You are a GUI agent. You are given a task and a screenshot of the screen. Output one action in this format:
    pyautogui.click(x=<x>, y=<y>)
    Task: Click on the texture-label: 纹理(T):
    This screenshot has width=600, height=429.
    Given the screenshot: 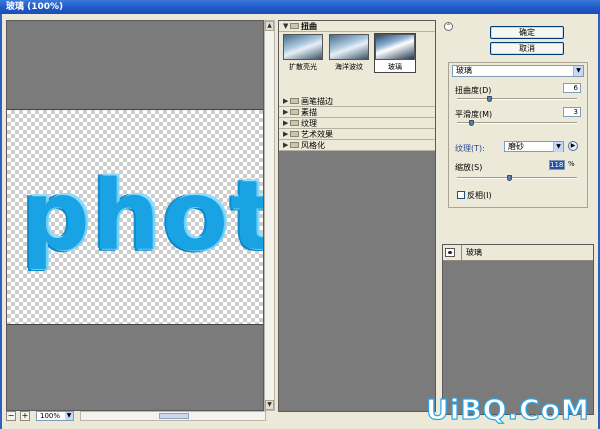 What is the action you would take?
    pyautogui.click(x=470, y=148)
    